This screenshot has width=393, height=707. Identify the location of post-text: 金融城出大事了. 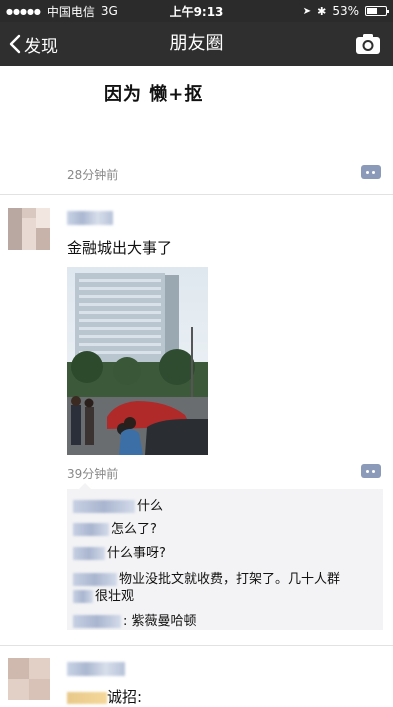
(120, 248).